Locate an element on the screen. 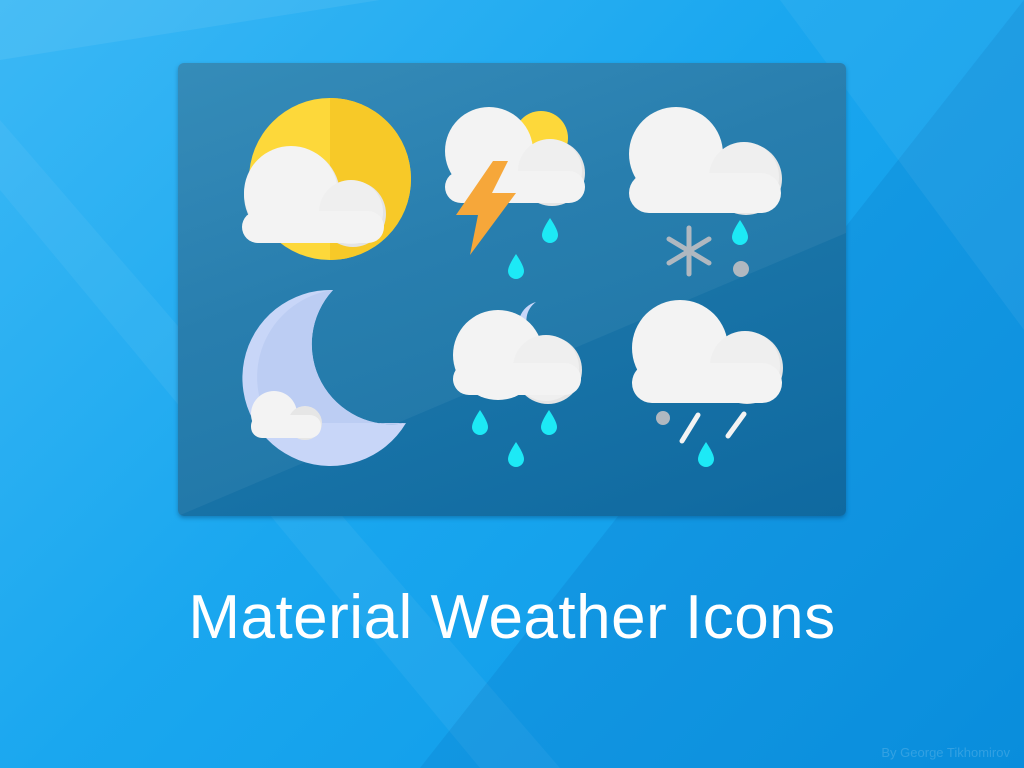 Image resolution: width=1024 pixels, height=768 pixels. page-title: Material Weather Icons is located at coordinates (512, 617).